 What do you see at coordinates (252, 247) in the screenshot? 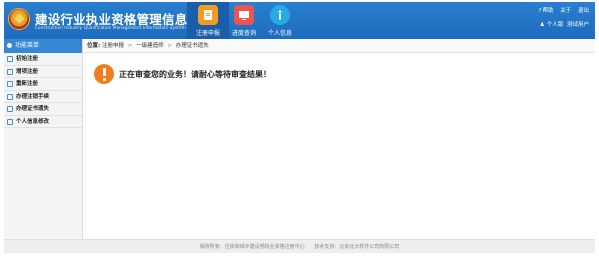
I see `footer-copyright: 版权所有：住房和城乡建设部执业资格注册中心` at bounding box center [252, 247].